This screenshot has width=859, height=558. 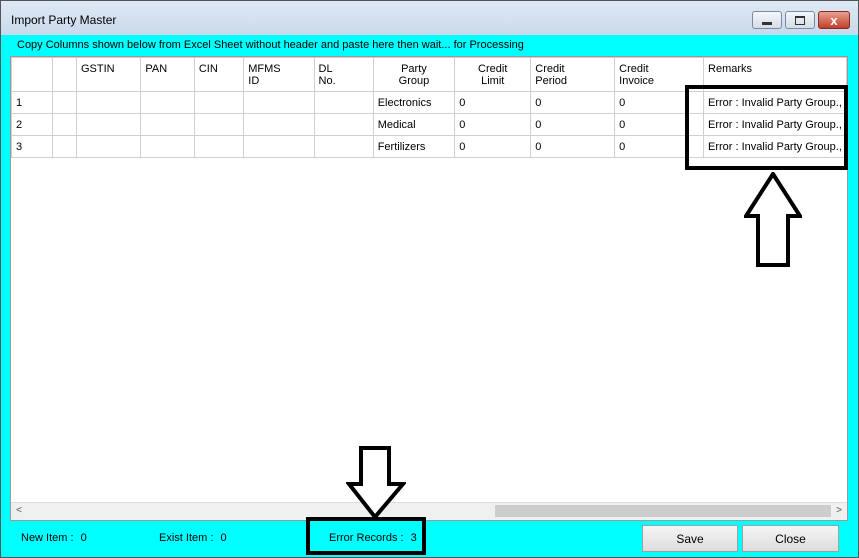 What do you see at coordinates (343, 74) in the screenshot?
I see `header-dl-no: DL No.` at bounding box center [343, 74].